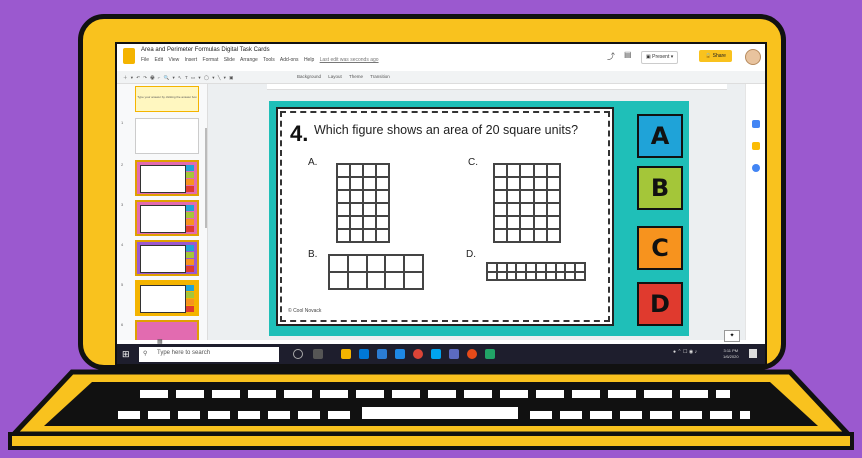 This screenshot has height=458, width=862. What do you see at coordinates (191, 60) in the screenshot?
I see `menu-insert: Insert` at bounding box center [191, 60].